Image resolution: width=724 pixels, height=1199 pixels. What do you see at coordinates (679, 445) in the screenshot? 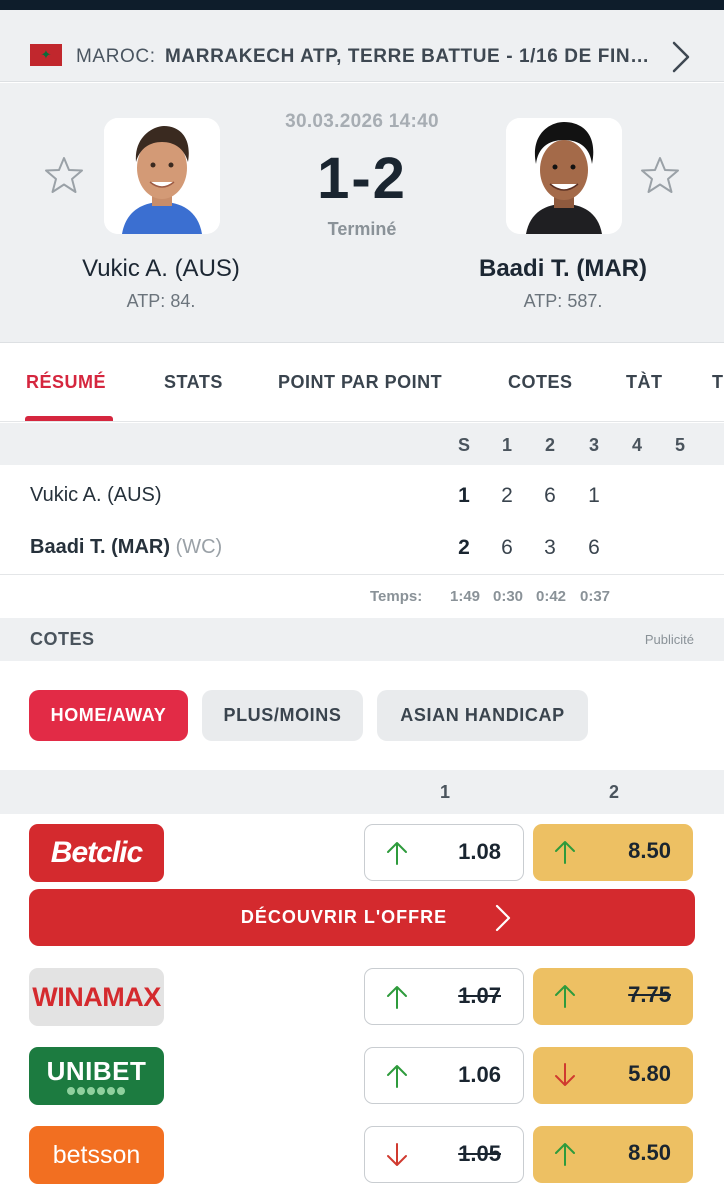
I see `header-set-5: 5` at bounding box center [679, 445].